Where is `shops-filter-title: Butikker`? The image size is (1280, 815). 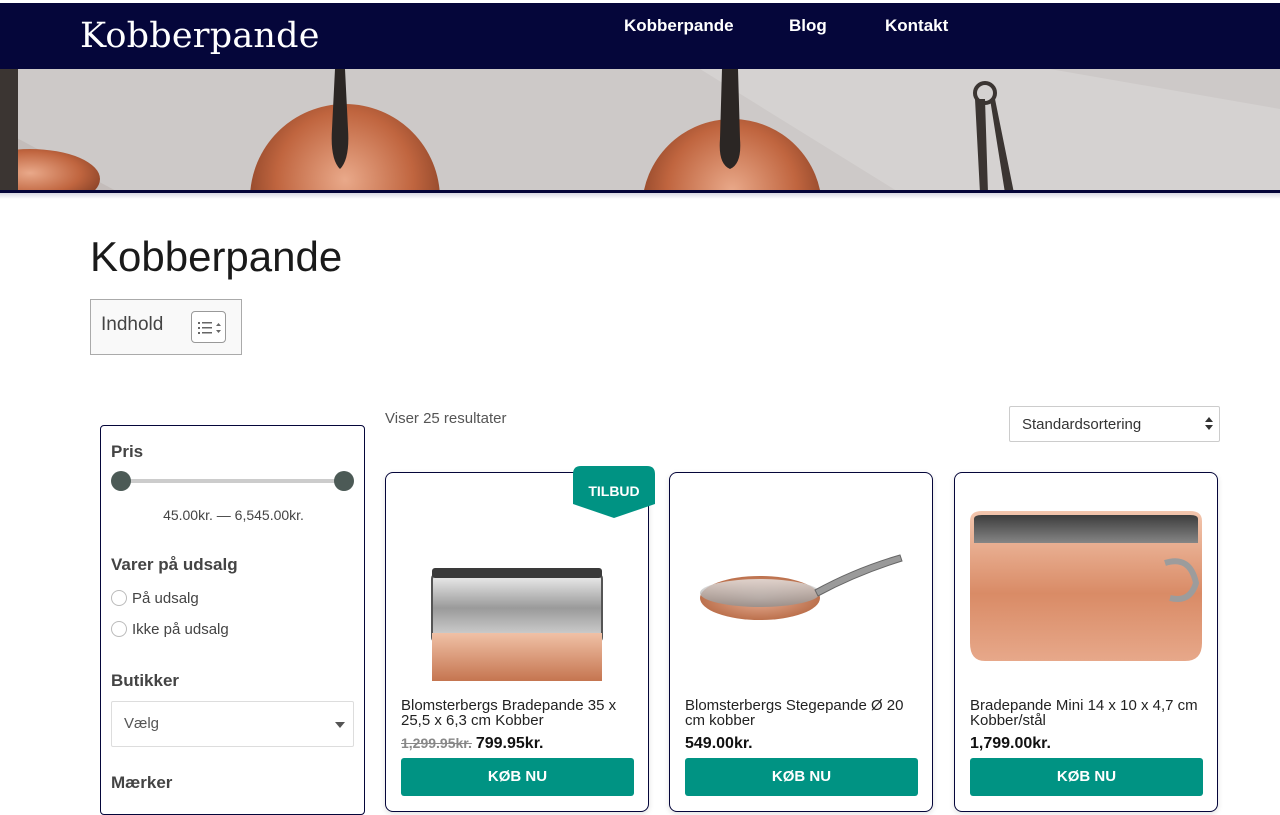 shops-filter-title: Butikker is located at coordinates (145, 680).